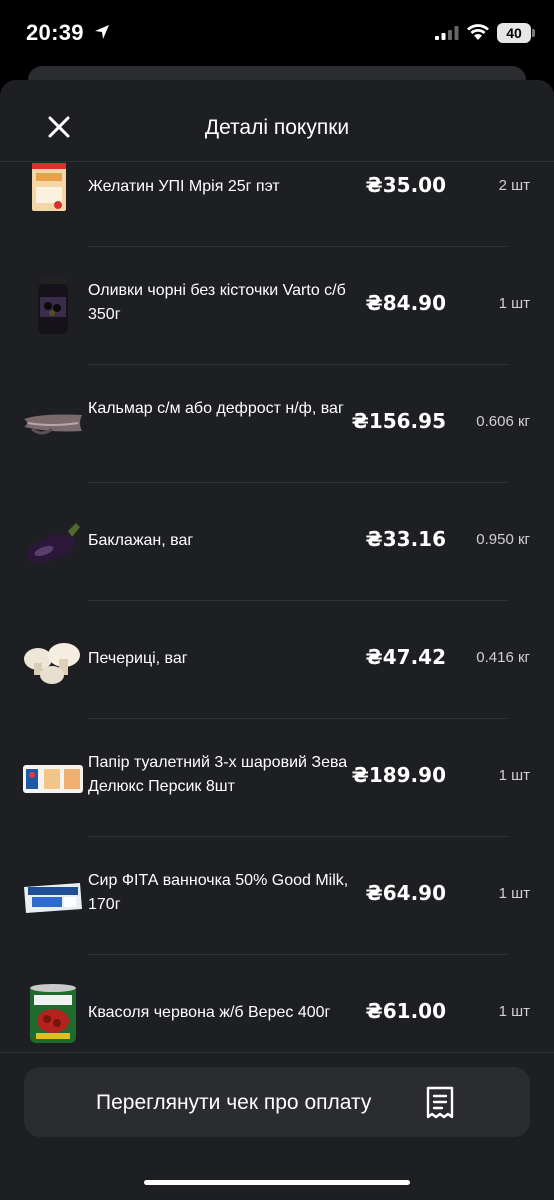 The image size is (554, 1200). What do you see at coordinates (405, 185) in the screenshot?
I see `item-price: ₴35.00` at bounding box center [405, 185].